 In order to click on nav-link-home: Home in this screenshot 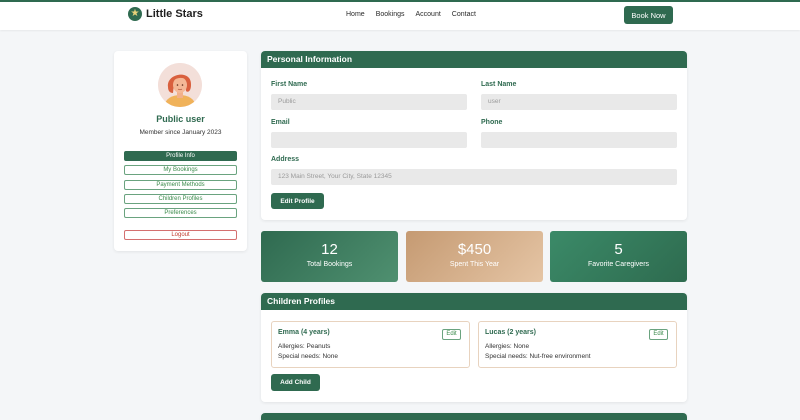, I will do `click(355, 14)`.